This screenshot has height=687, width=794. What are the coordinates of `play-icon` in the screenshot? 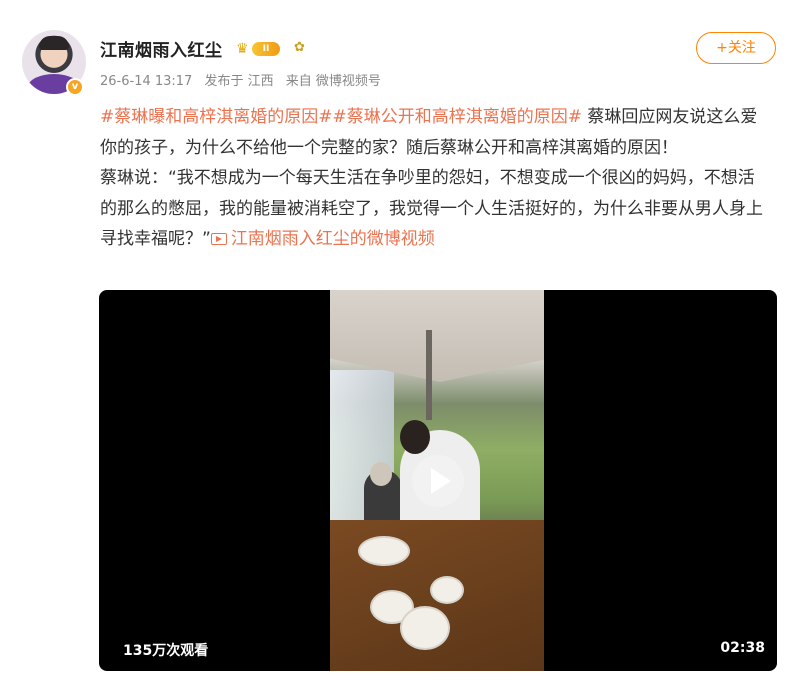 It's located at (438, 481).